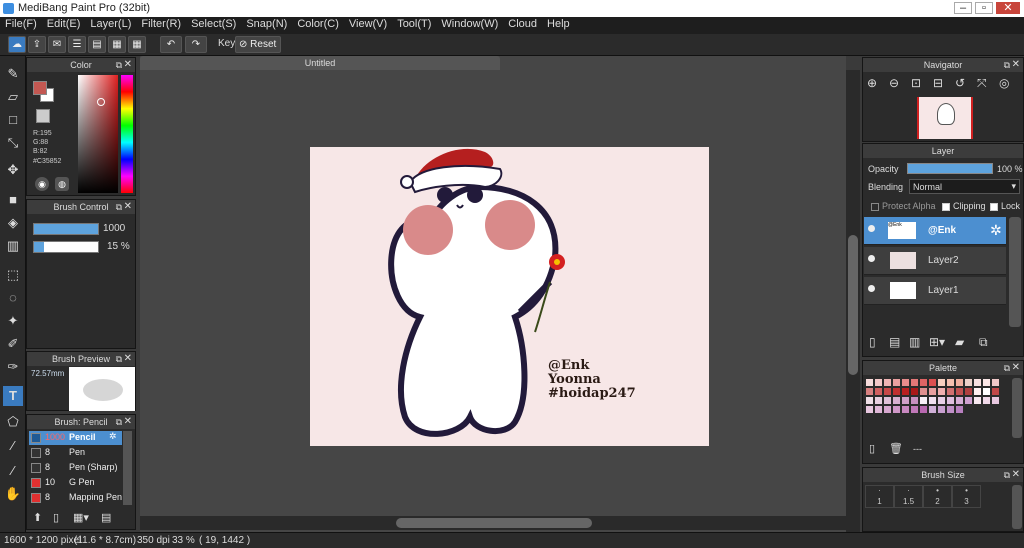 This screenshot has width=1024, height=548. Describe the element at coordinates (853, 305) in the screenshot. I see `vertical-scroll-thumb` at that location.